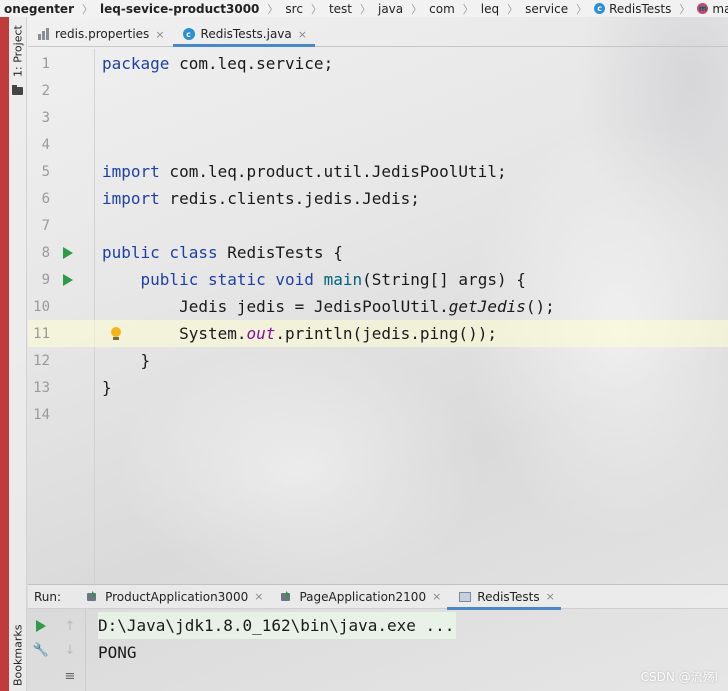 The height and width of the screenshot is (691, 728). Describe the element at coordinates (70, 676) in the screenshot. I see `soft-wrap-button: ≡` at that location.